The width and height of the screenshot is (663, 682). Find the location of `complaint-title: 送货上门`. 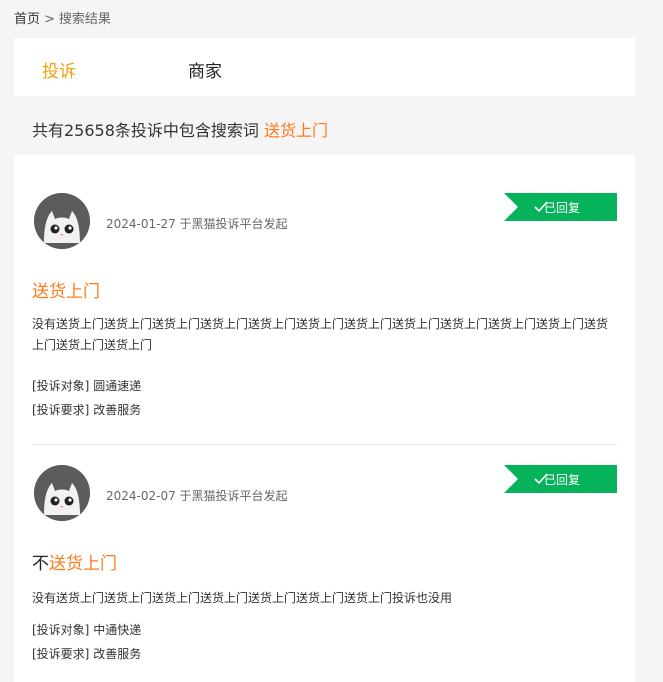

complaint-title: 送货上门 is located at coordinates (66, 289).